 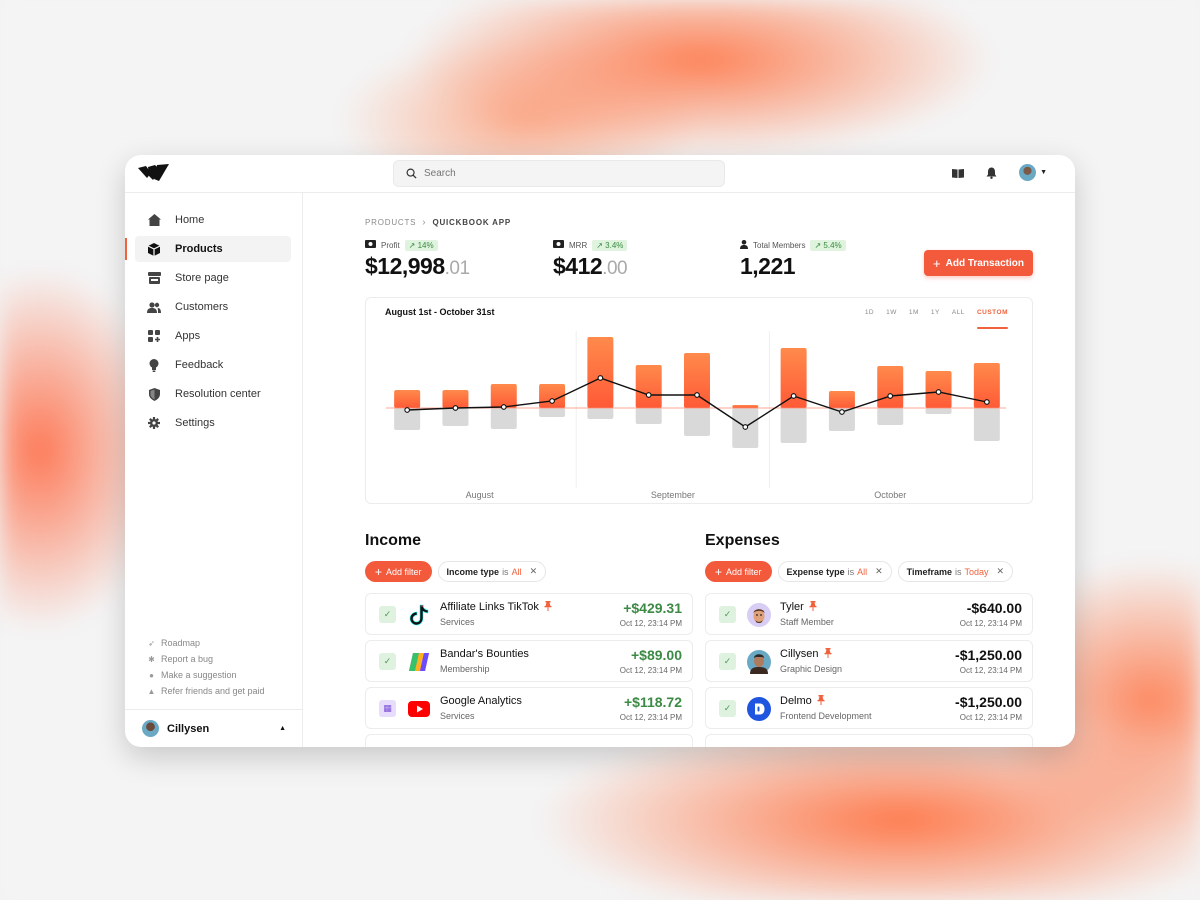 What do you see at coordinates (154, 365) in the screenshot?
I see `lightbulb-icon` at bounding box center [154, 365].